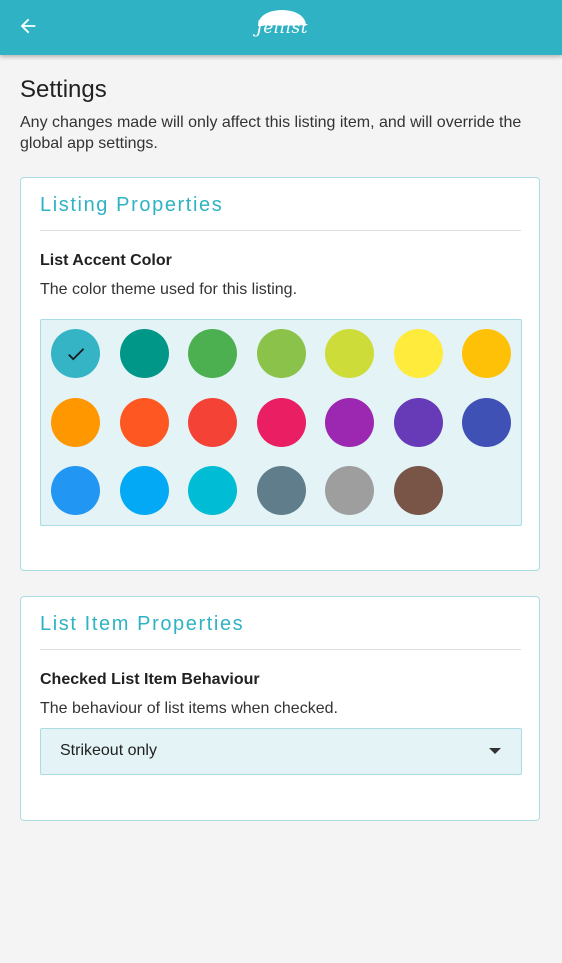  Describe the element at coordinates (106, 260) in the screenshot. I see `accent-color-label: List Accent Color` at that location.